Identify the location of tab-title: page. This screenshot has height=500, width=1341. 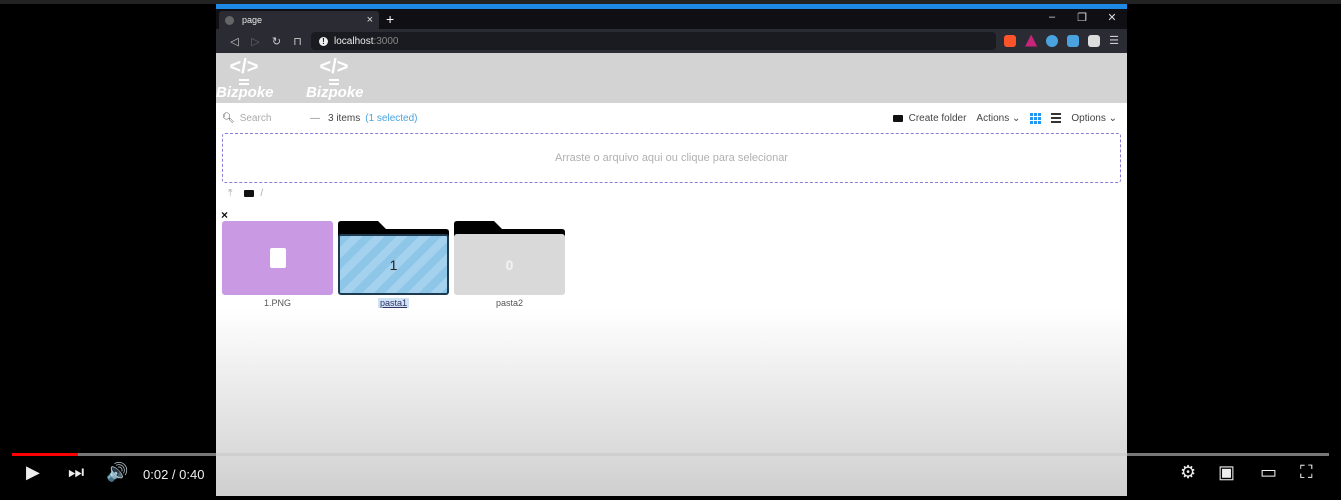
(252, 20).